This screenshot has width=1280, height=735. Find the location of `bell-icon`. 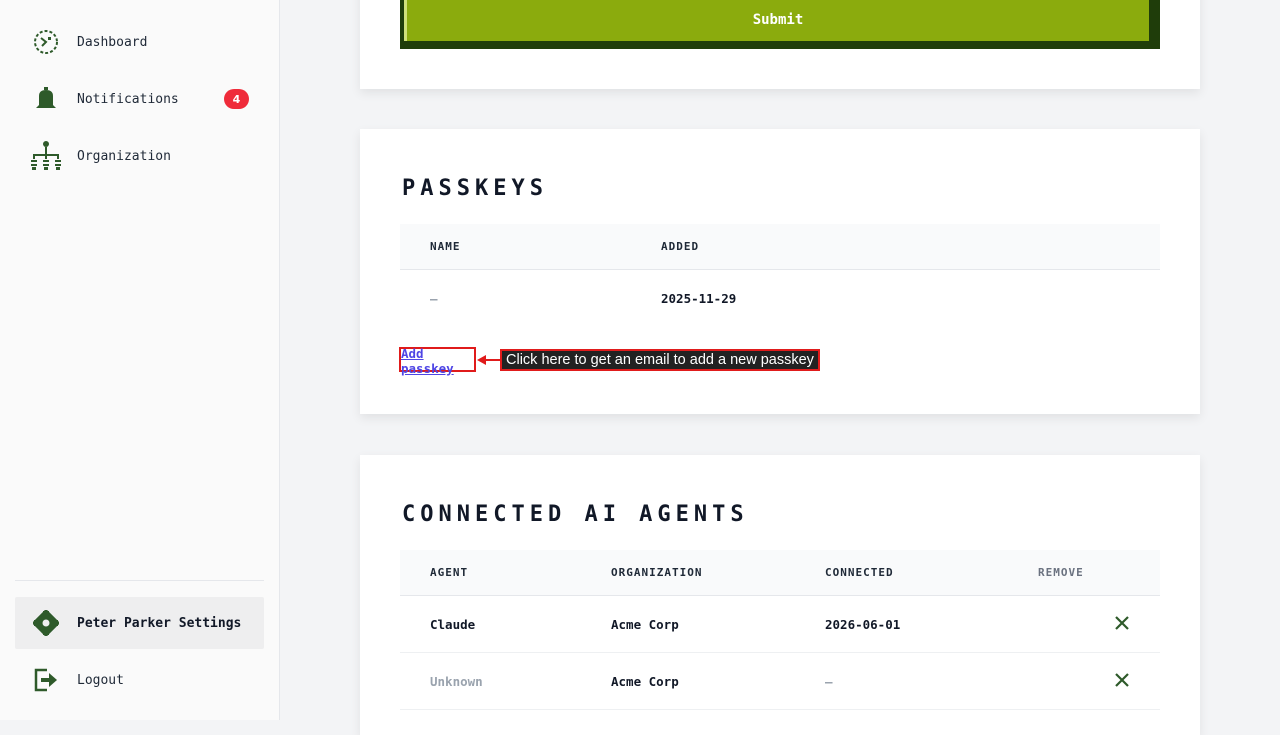

bell-icon is located at coordinates (46, 99).